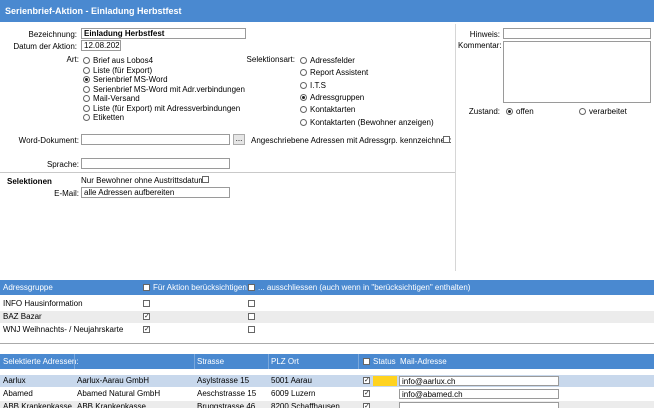 This screenshot has width=654, height=408. Describe the element at coordinates (577, 72) in the screenshot. I see `kommentar-textarea` at that location.